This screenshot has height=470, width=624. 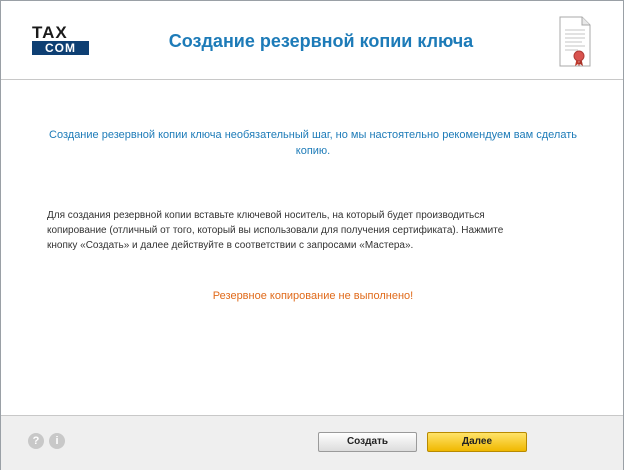 What do you see at coordinates (313, 296) in the screenshot?
I see `backup-status-warning: Резервное копирование не выполнено!` at bounding box center [313, 296].